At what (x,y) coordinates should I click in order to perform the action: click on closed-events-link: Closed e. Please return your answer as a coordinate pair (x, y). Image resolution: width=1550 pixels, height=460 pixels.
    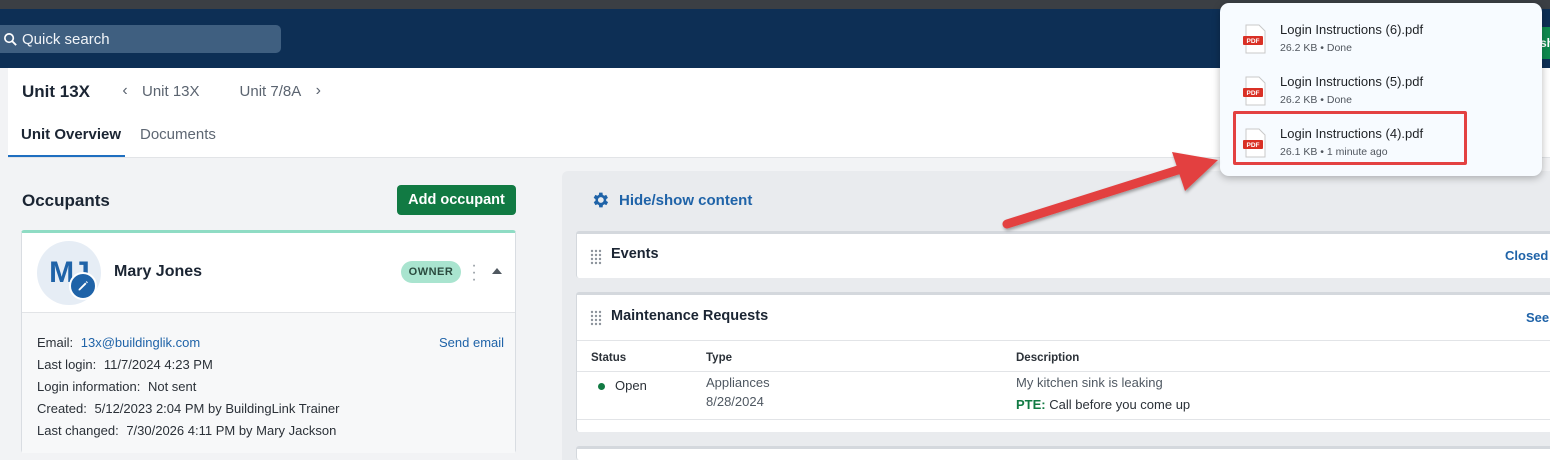
    Looking at the image, I should click on (1527, 255).